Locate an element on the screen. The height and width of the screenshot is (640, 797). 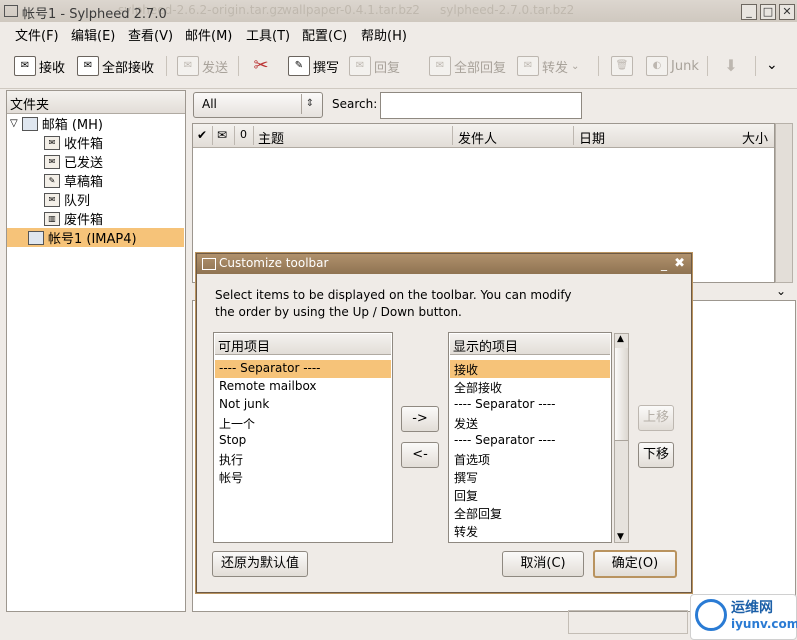
compose-button: ✎ 撰写 is located at coordinates (313, 66).